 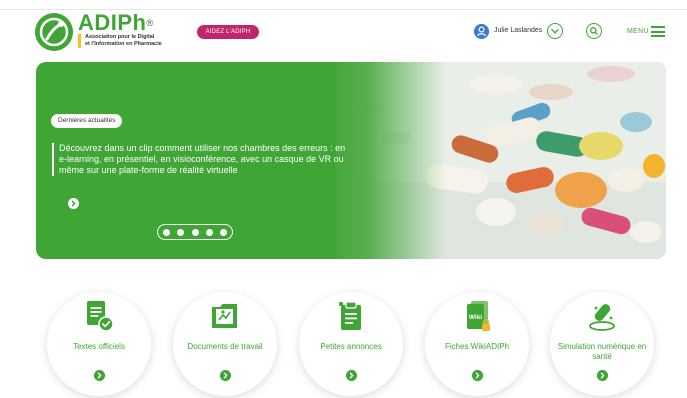 I want to click on hamburger-icon, so click(x=658, y=31).